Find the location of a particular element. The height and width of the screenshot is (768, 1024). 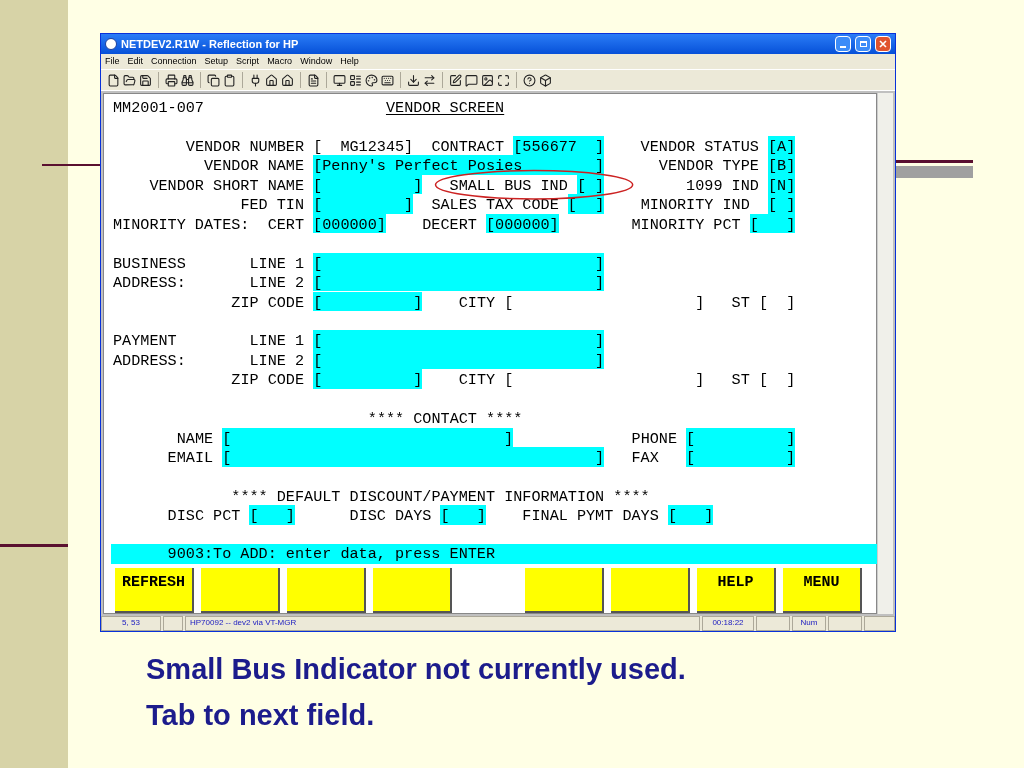

folder-icon is located at coordinates (129, 80).